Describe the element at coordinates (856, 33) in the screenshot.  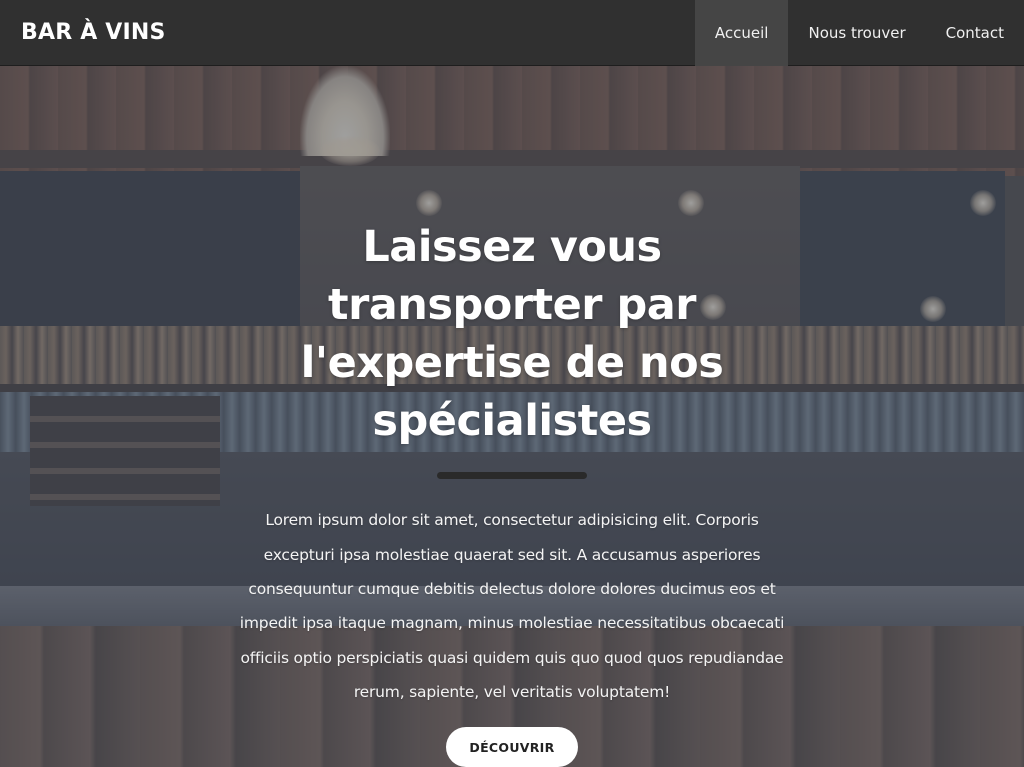
I see `nav-link-nous-trouver: Nous trouver` at that location.